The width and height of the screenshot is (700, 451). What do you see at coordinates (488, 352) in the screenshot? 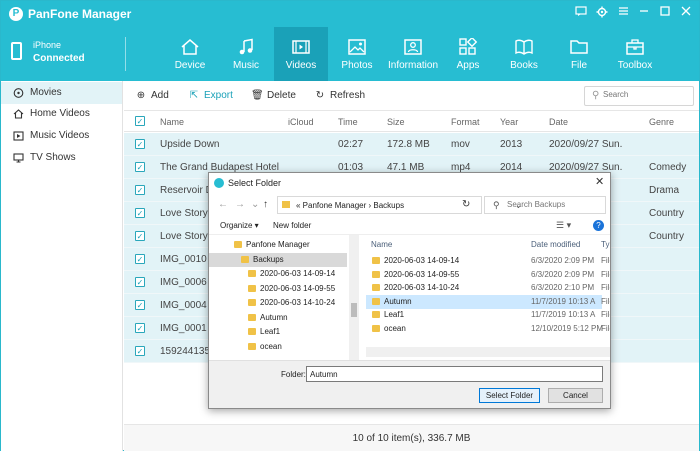
I see `file-horizontal-scrollbar` at bounding box center [488, 352].